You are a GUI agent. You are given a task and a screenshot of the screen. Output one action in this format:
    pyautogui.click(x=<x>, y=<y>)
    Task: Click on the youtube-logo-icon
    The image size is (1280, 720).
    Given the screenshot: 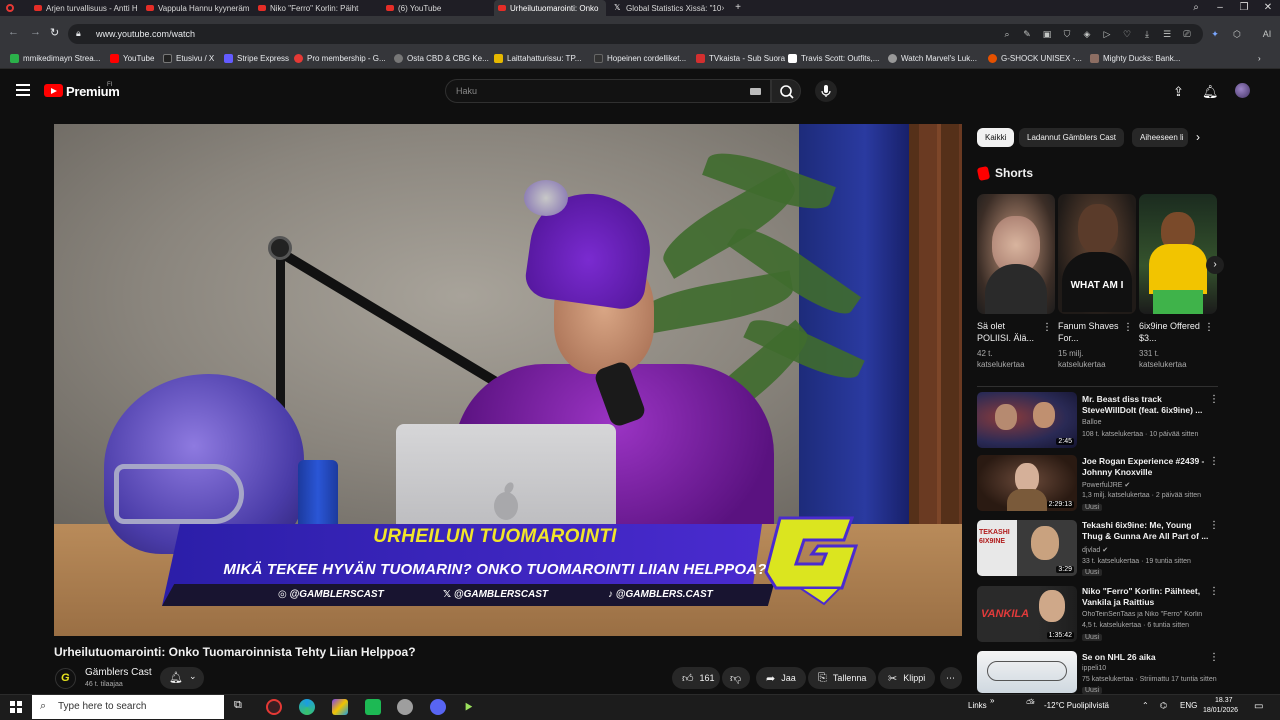 What is the action you would take?
    pyautogui.click(x=53, y=90)
    